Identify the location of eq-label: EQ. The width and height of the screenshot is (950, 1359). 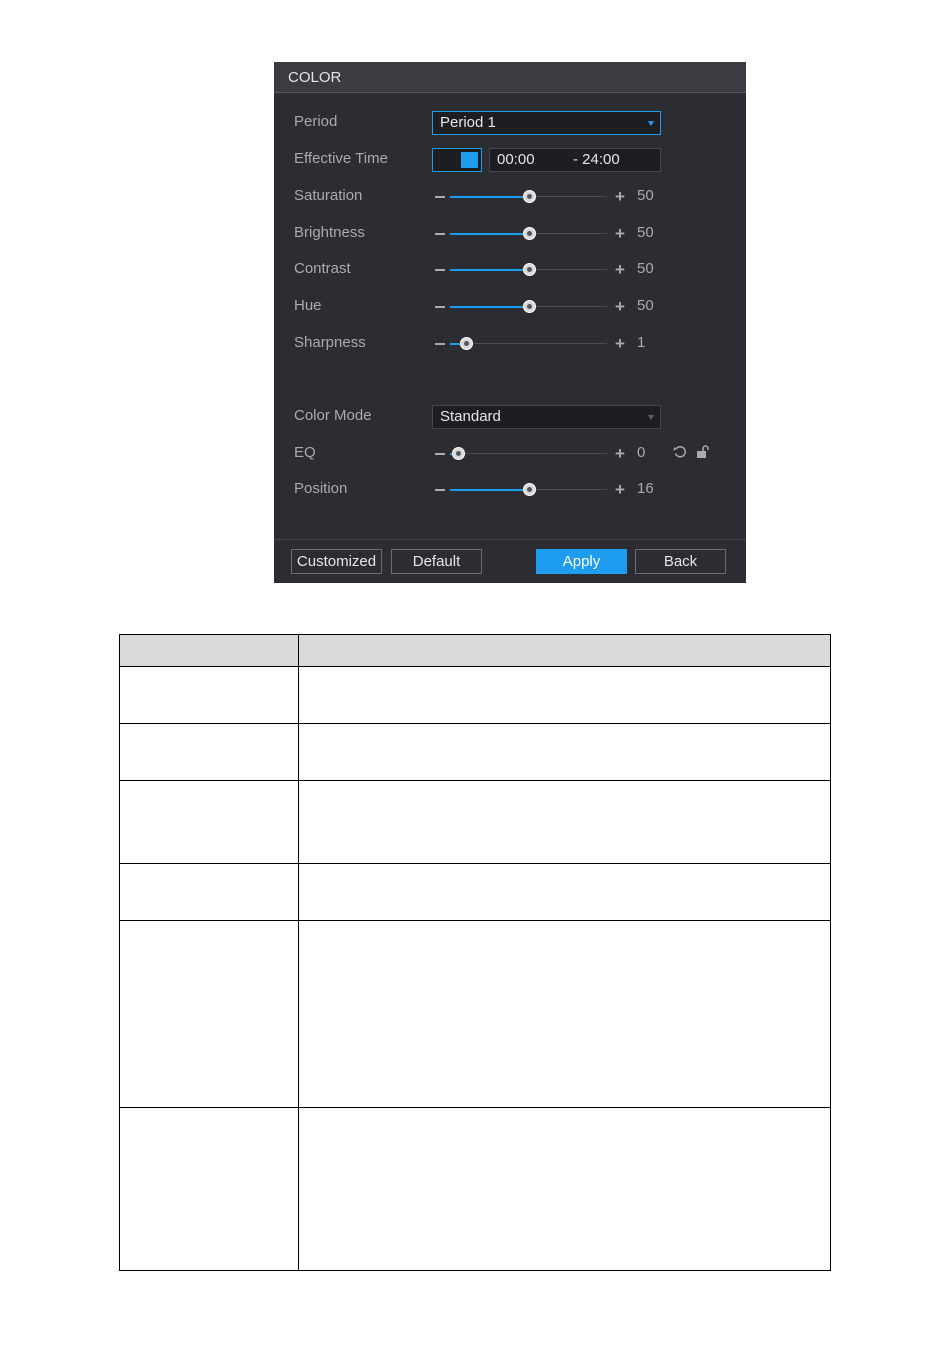
(305, 452).